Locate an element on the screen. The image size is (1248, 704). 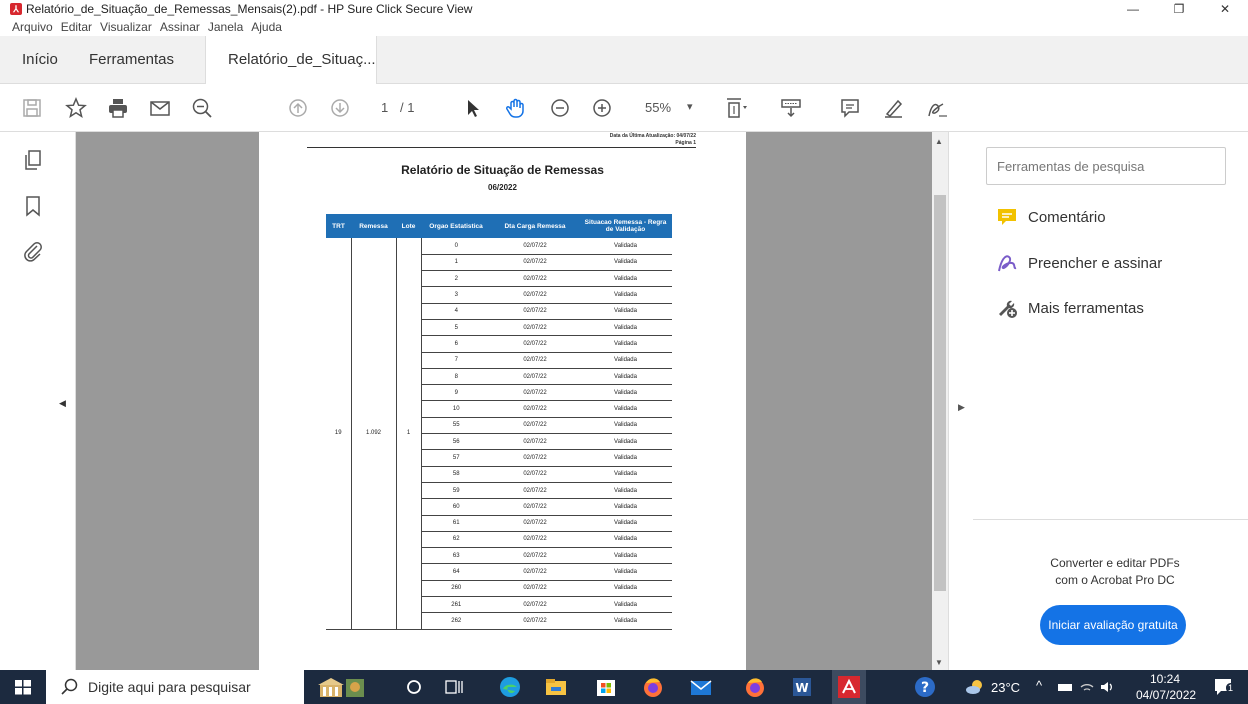
page-thumbnails-icon is located at coordinates (33, 160).